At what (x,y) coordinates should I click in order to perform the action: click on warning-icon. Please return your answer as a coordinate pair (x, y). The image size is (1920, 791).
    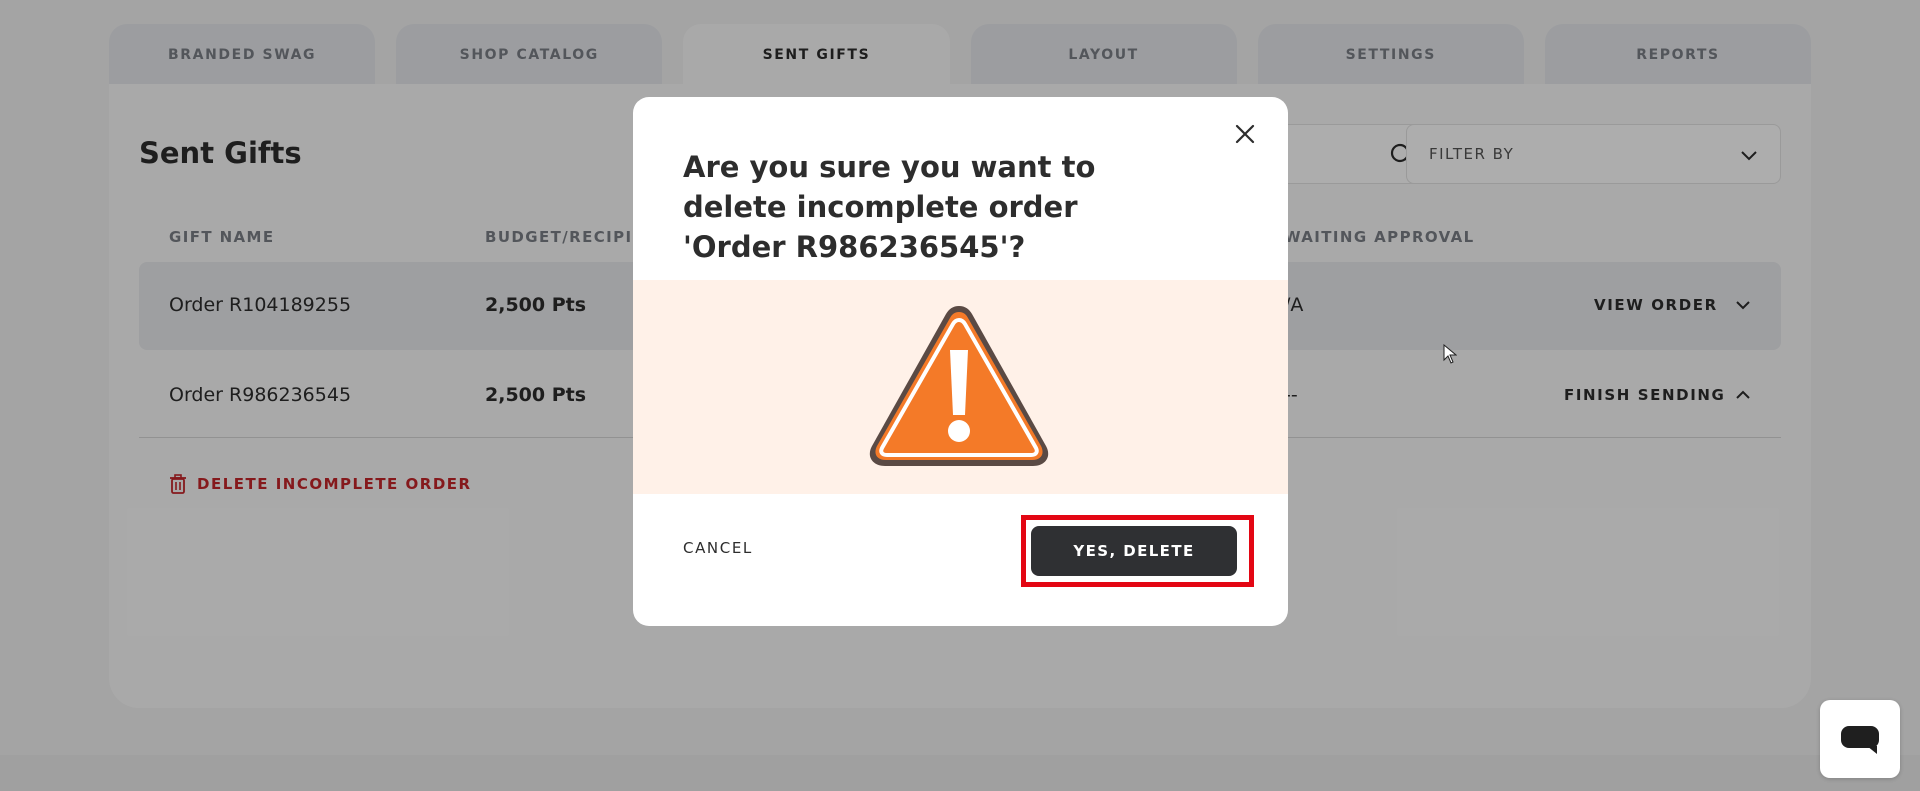
    Looking at the image, I should click on (959, 386).